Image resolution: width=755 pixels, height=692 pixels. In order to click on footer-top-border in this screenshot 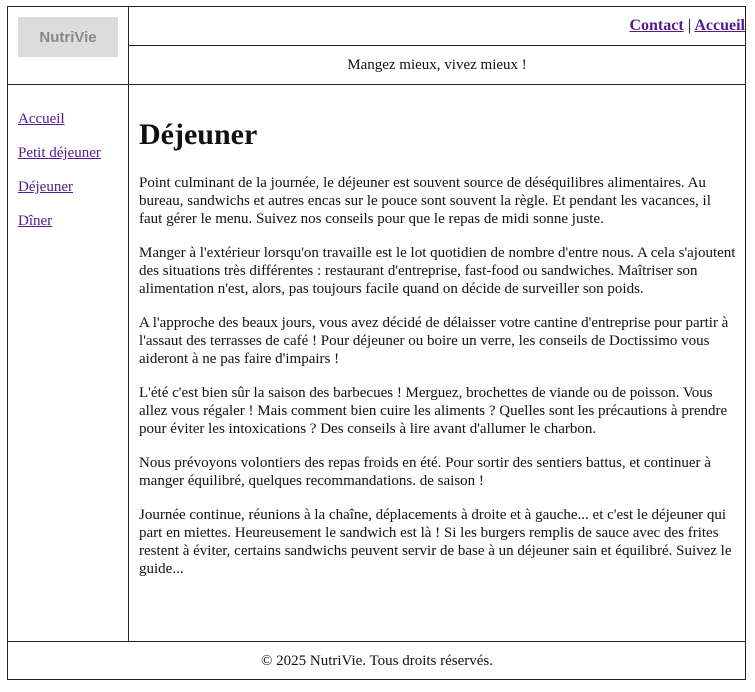, I will do `click(377, 641)`.